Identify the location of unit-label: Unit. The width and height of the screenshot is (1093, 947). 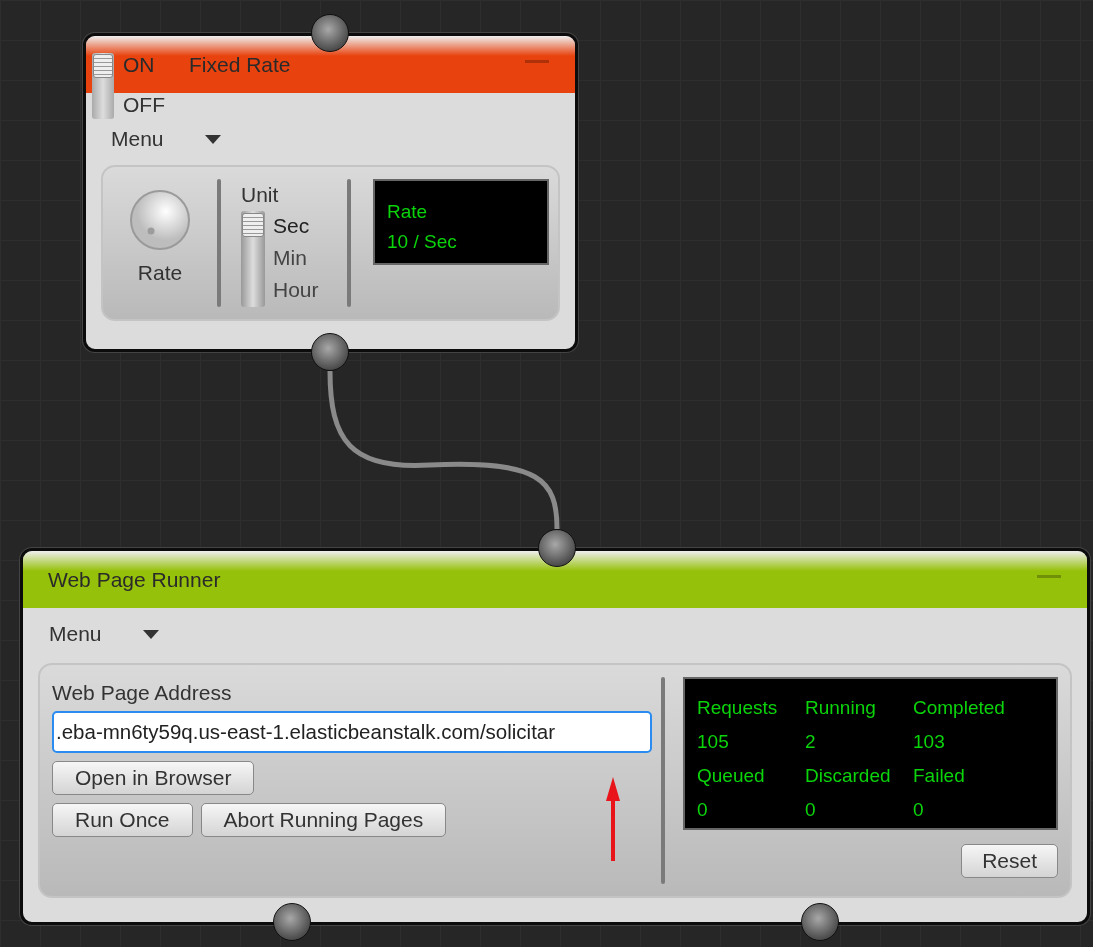
(260, 195).